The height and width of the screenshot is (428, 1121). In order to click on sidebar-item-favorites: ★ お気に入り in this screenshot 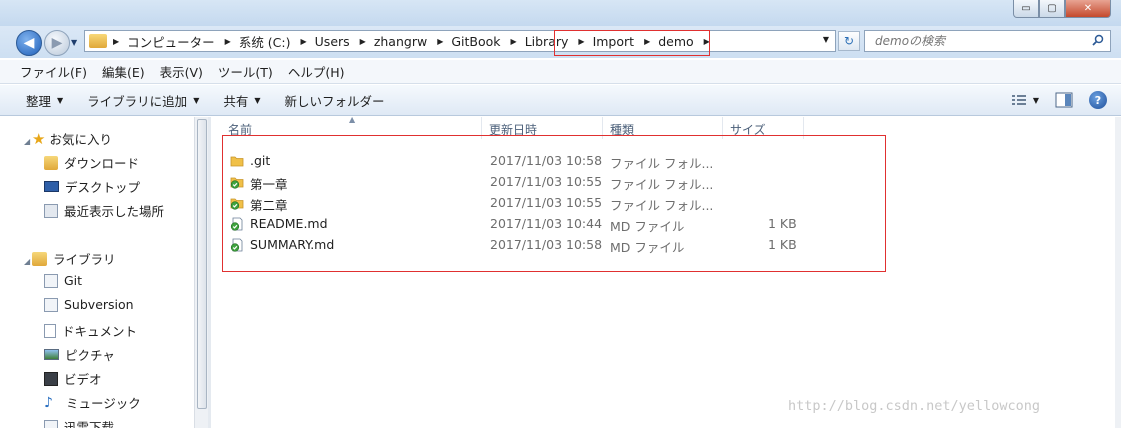, I will do `click(72, 138)`.